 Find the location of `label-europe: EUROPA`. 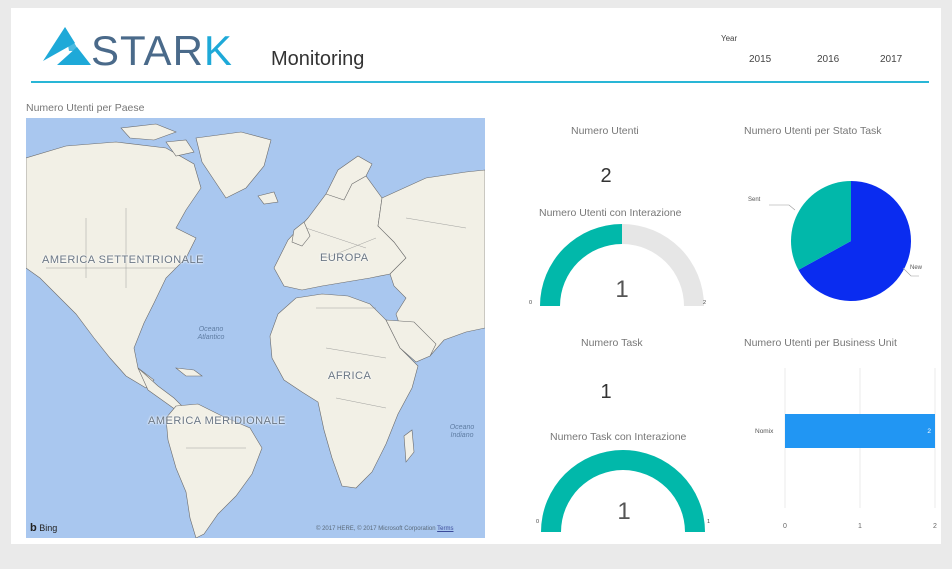

label-europe: EUROPA is located at coordinates (344, 258).